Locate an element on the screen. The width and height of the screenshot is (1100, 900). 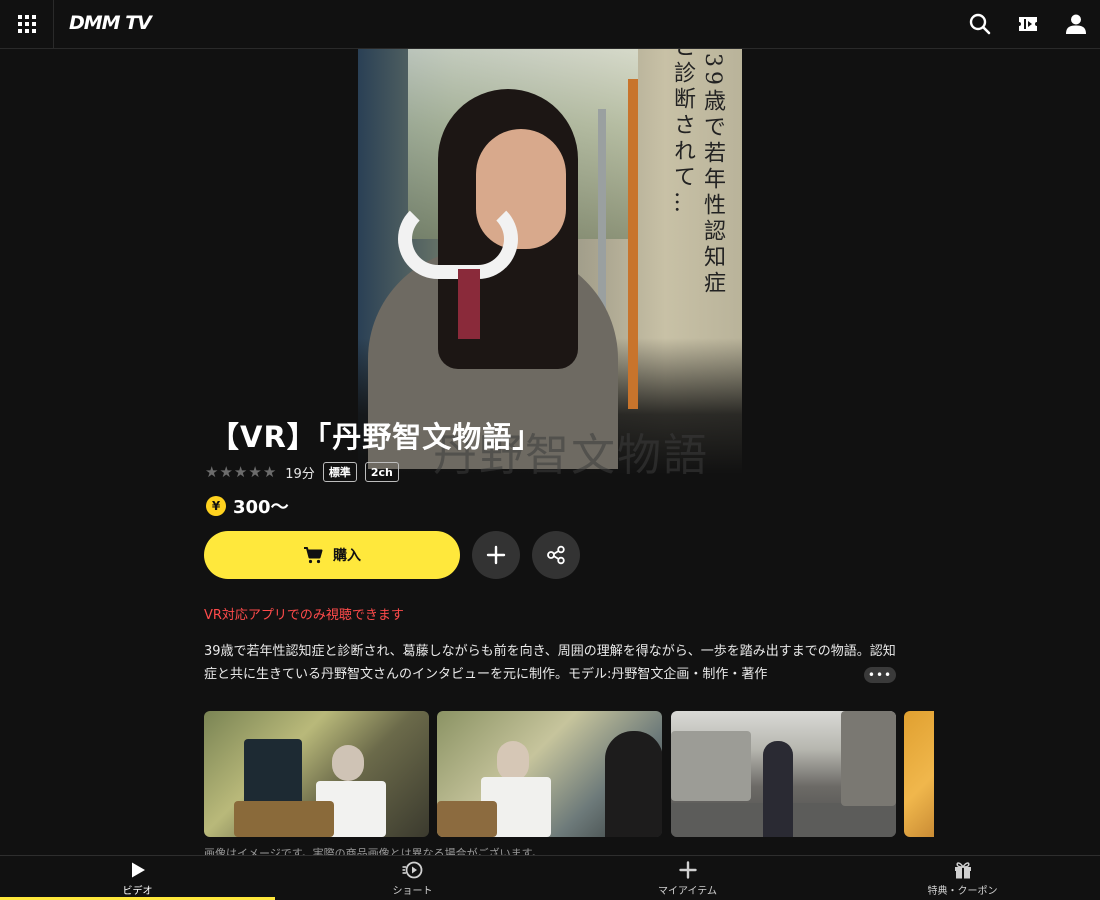
page-title: 【VR】「丹野智文物語」 is located at coordinates (376, 437).